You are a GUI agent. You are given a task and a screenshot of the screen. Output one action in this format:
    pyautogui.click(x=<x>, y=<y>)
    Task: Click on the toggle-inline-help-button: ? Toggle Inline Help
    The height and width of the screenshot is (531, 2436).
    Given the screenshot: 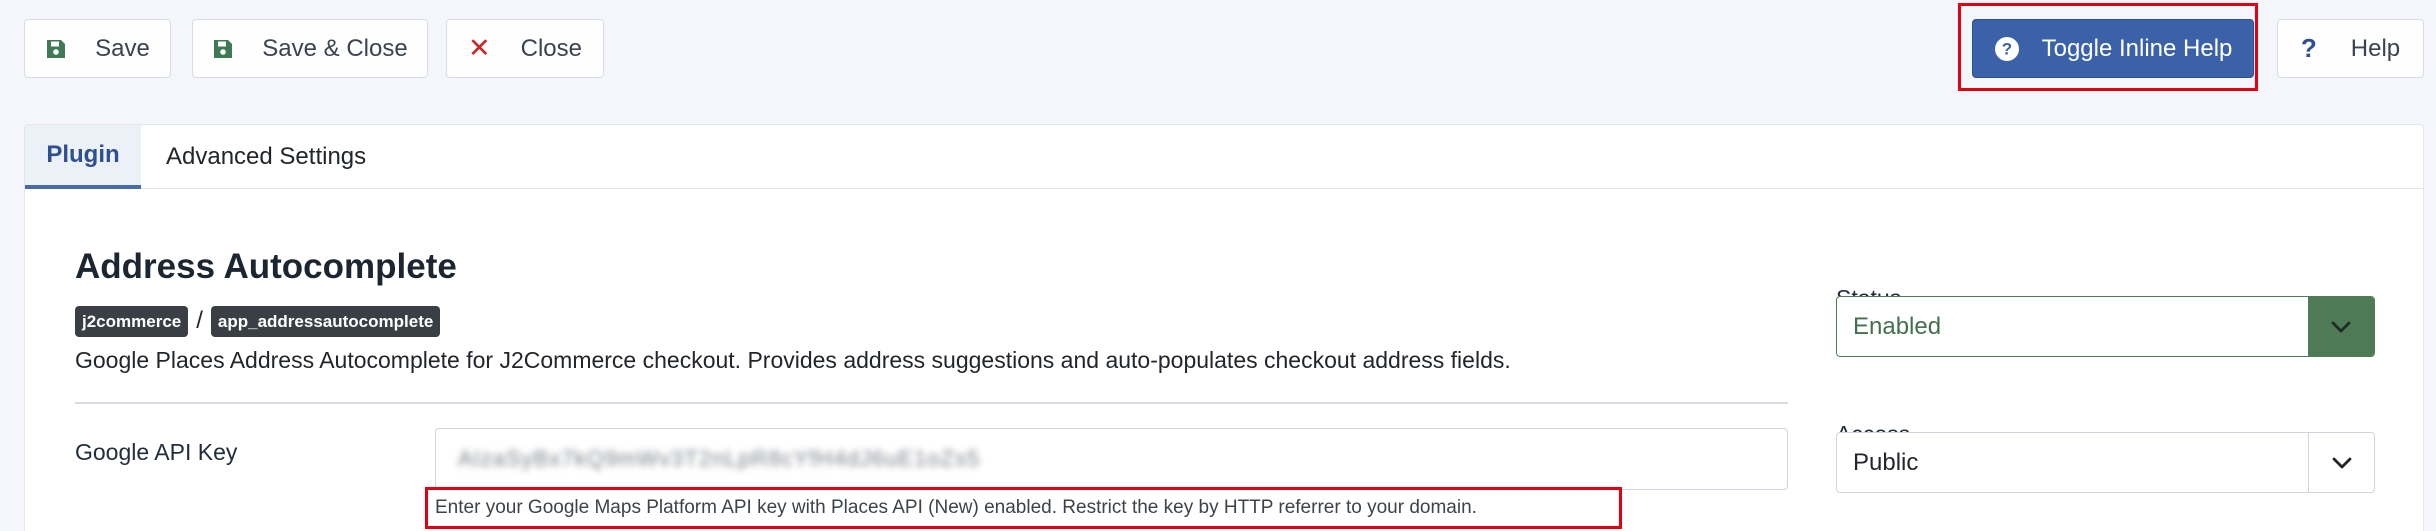 What is the action you would take?
    pyautogui.click(x=2113, y=48)
    